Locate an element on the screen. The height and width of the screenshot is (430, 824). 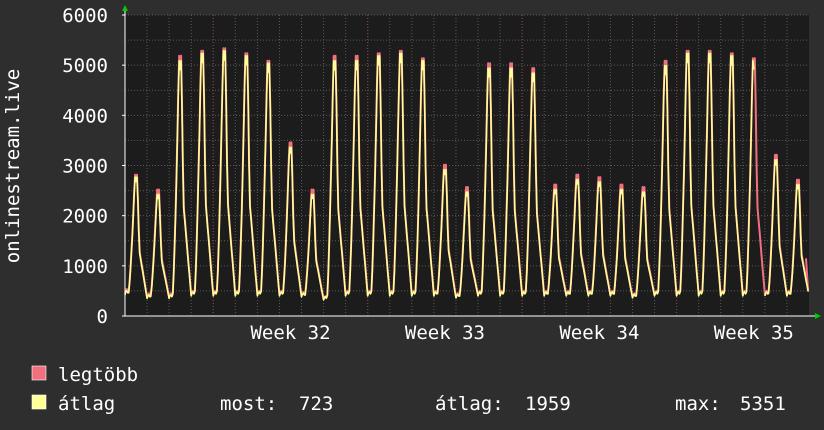
x-tick-label: Week 35 is located at coordinates (754, 333).